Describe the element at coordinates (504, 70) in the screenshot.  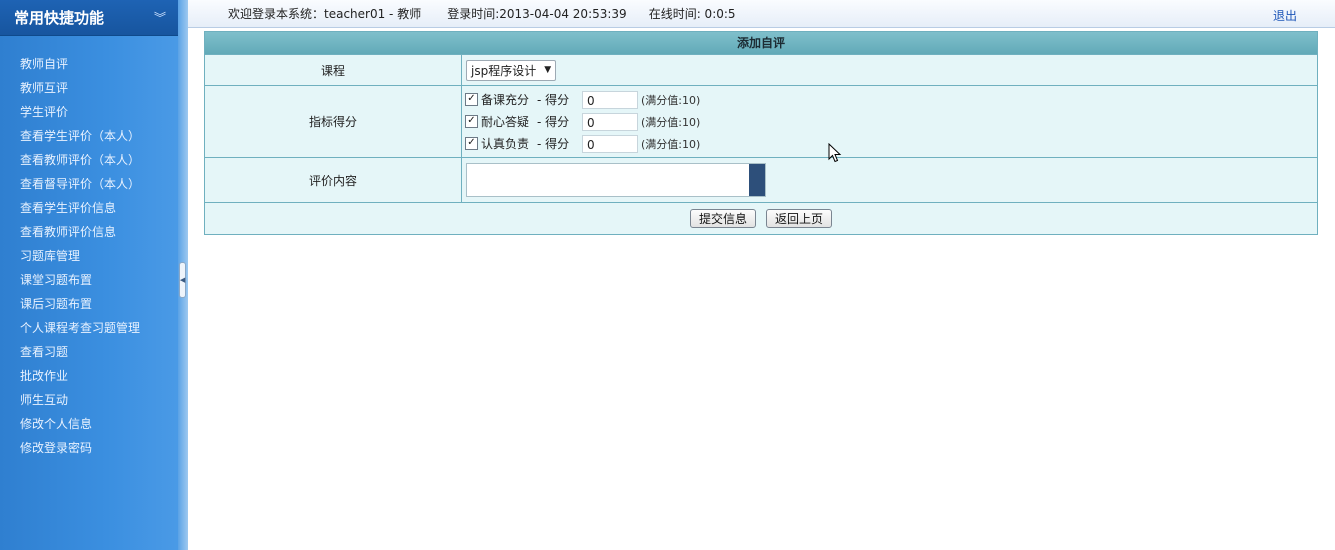
I see `course-select-value: jsp程序设计` at that location.